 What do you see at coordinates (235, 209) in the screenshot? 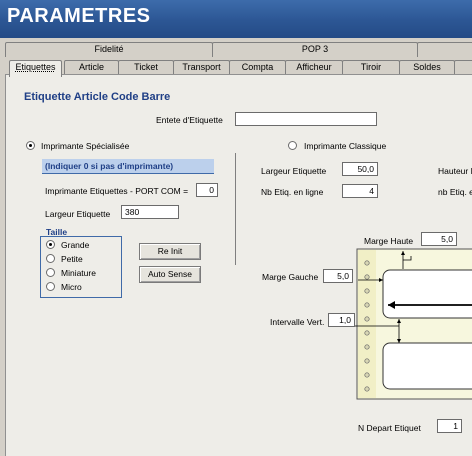
I see `vertical-divider` at bounding box center [235, 209].